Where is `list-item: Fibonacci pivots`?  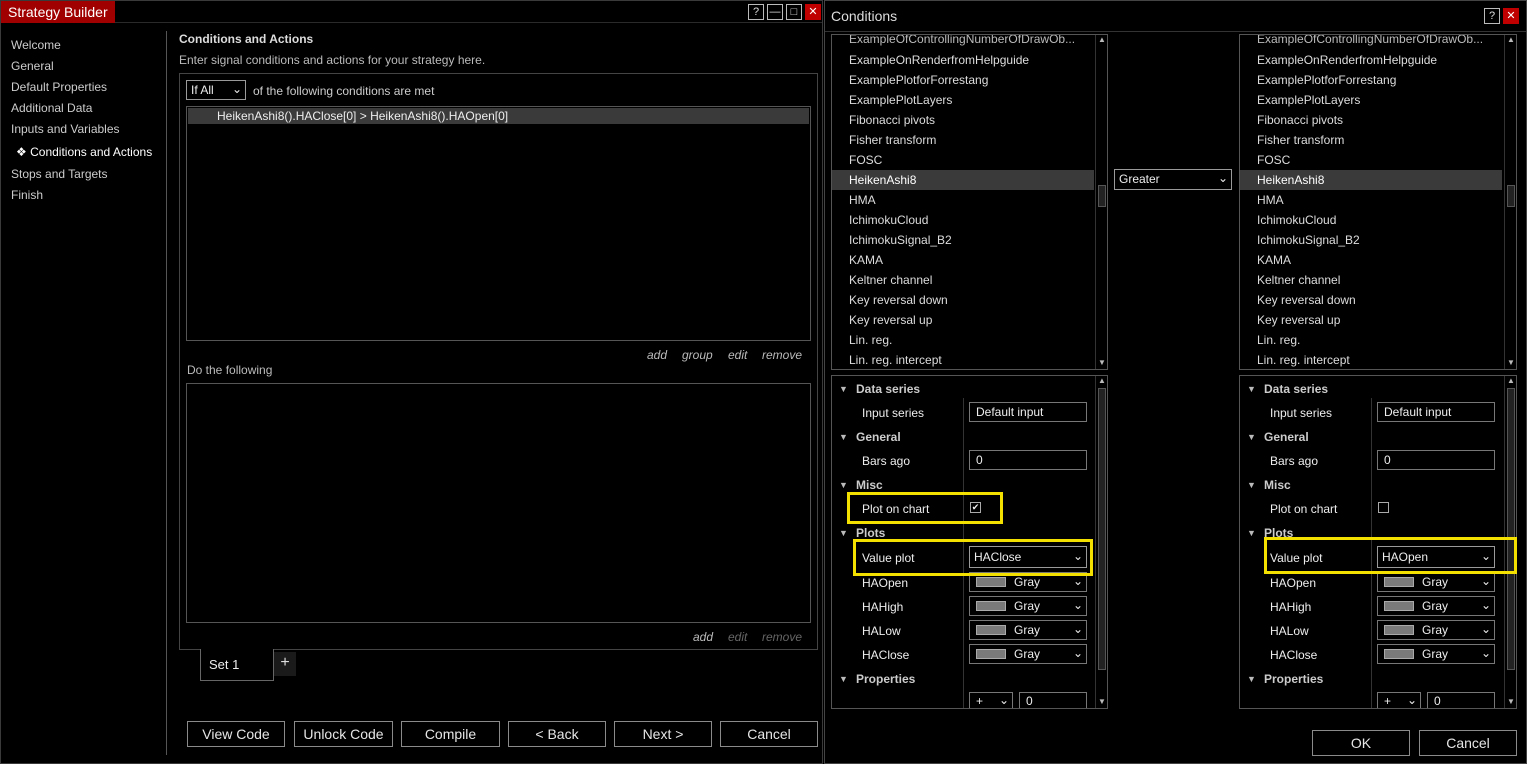
list-item: Fibonacci pivots is located at coordinates (969, 120).